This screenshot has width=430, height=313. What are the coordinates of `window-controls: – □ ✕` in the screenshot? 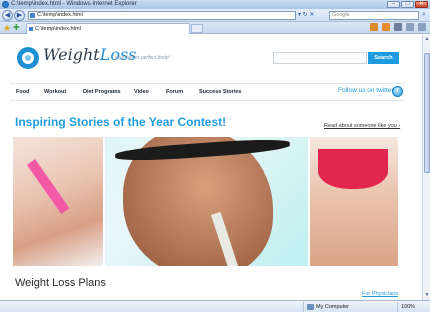 It's located at (407, 4).